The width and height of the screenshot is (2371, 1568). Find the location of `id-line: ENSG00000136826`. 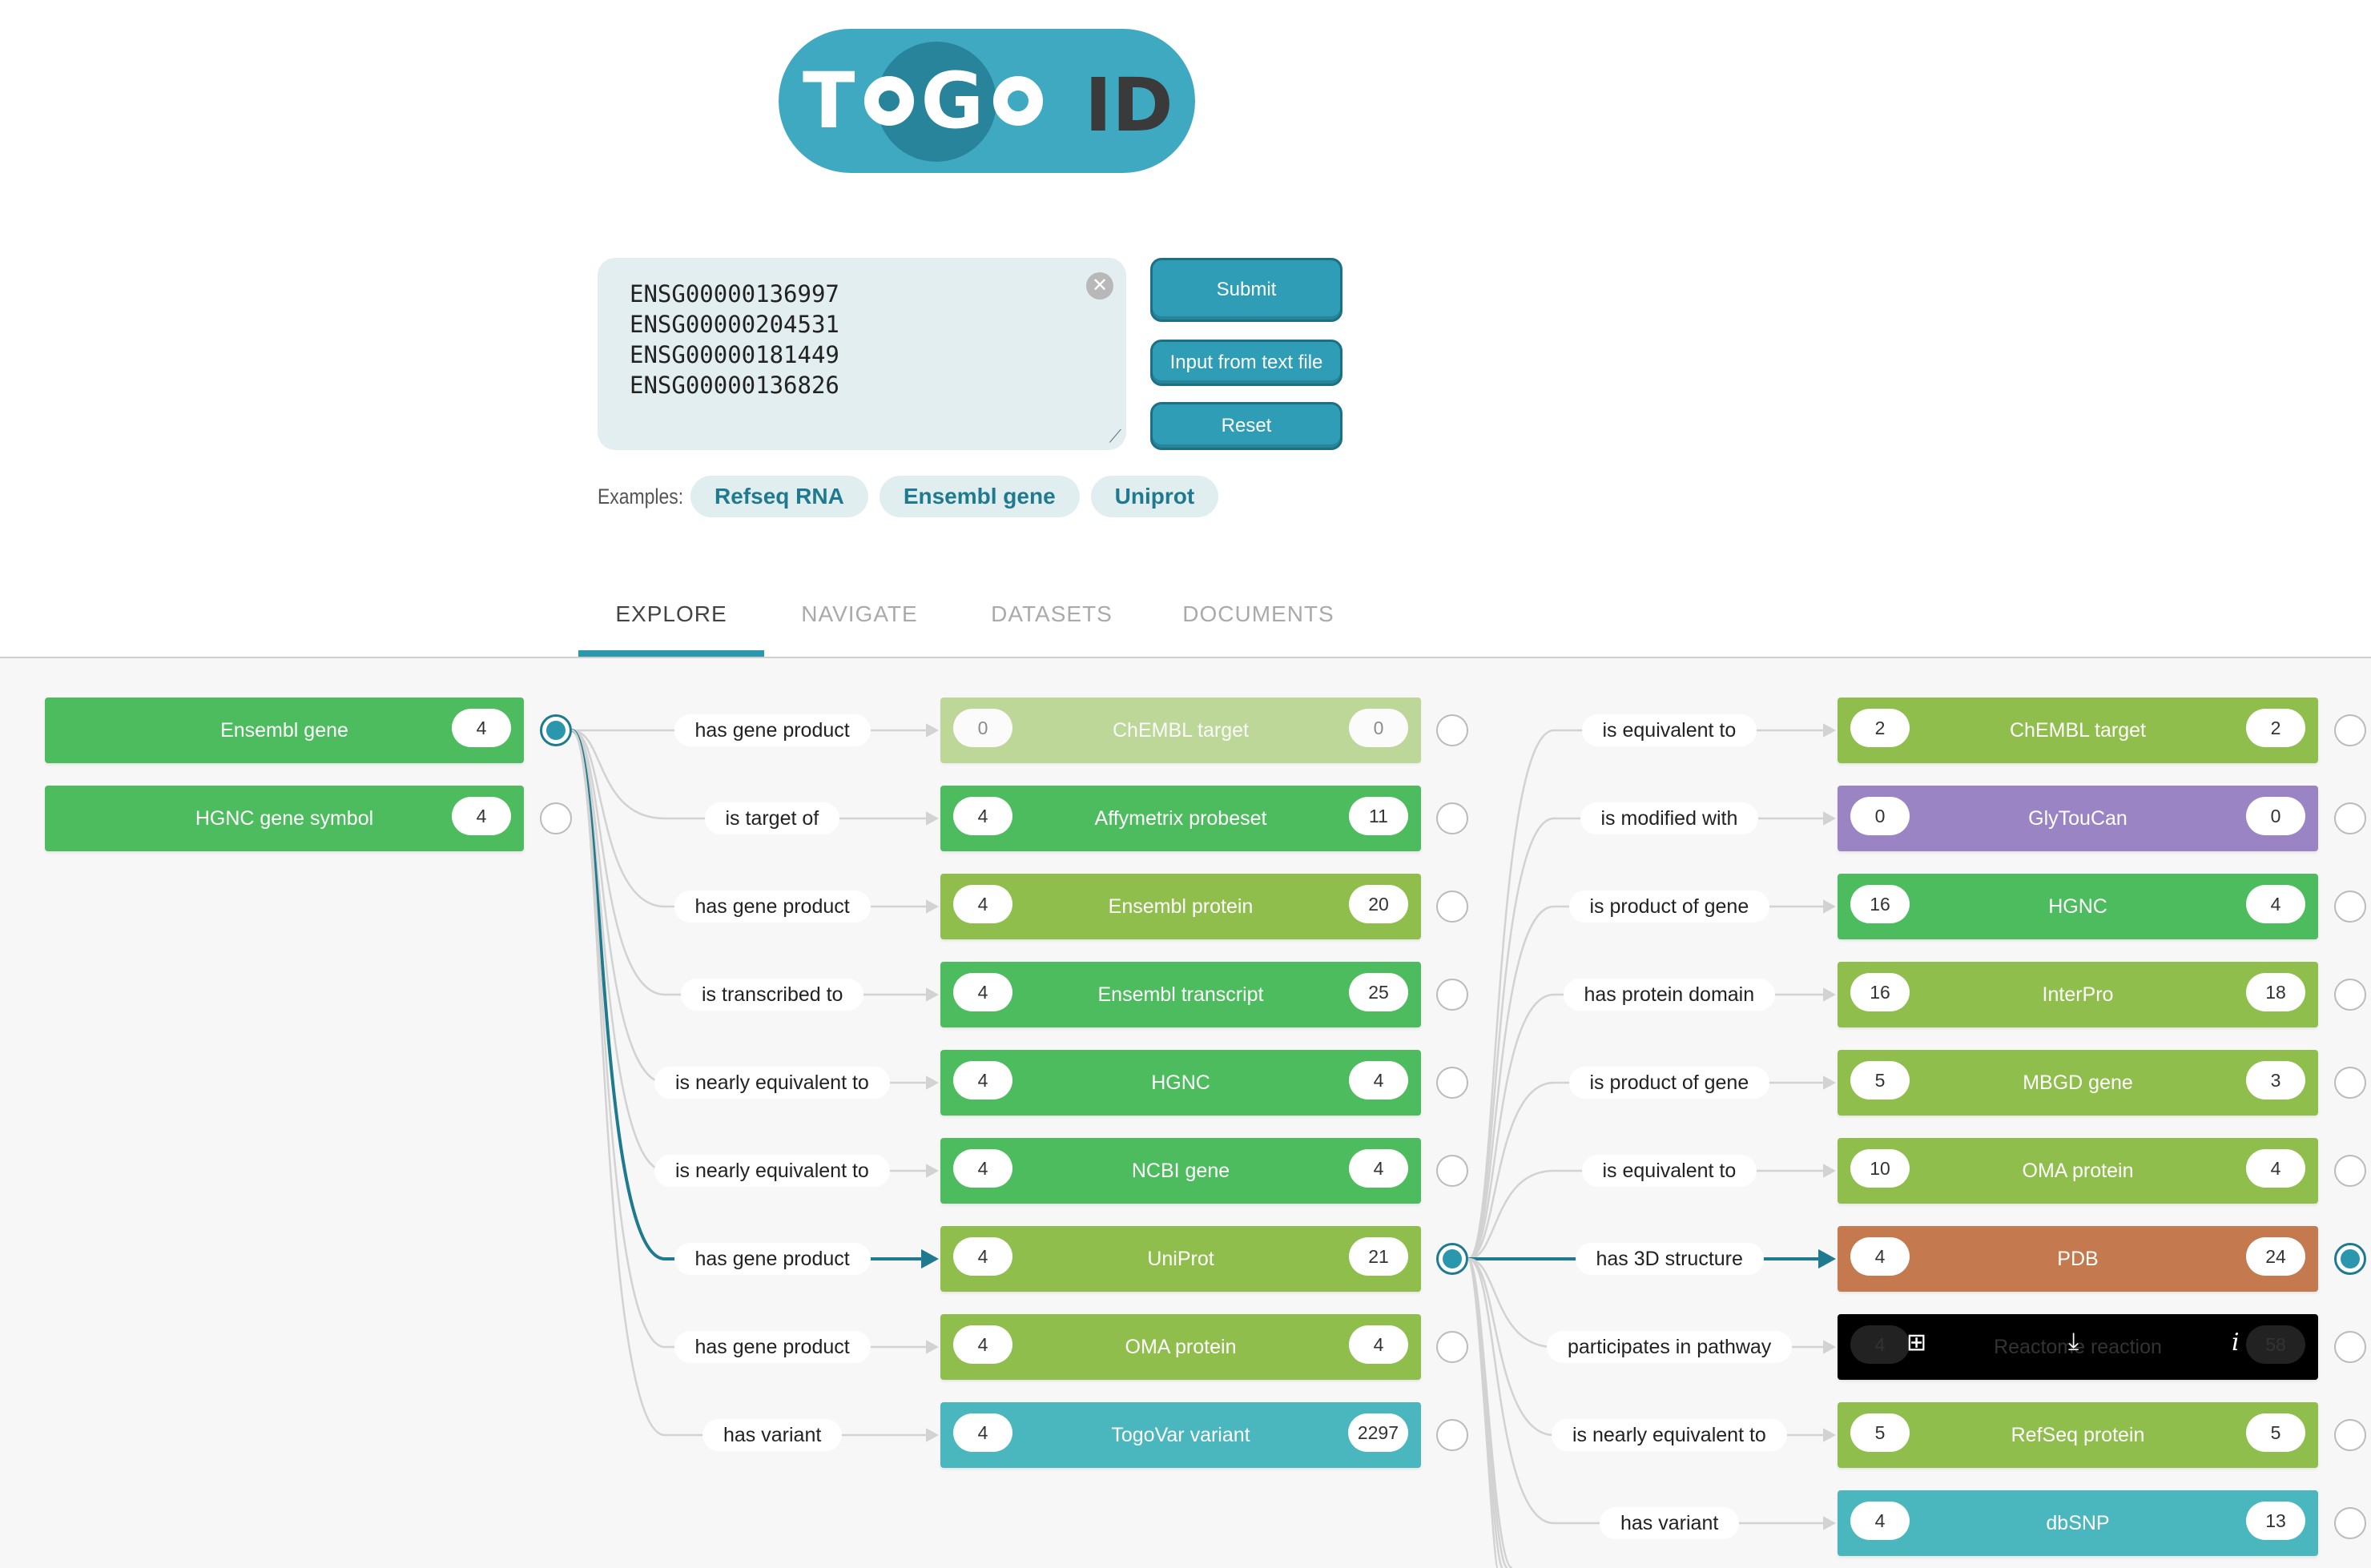

id-line: ENSG00000136826 is located at coordinates (734, 386).